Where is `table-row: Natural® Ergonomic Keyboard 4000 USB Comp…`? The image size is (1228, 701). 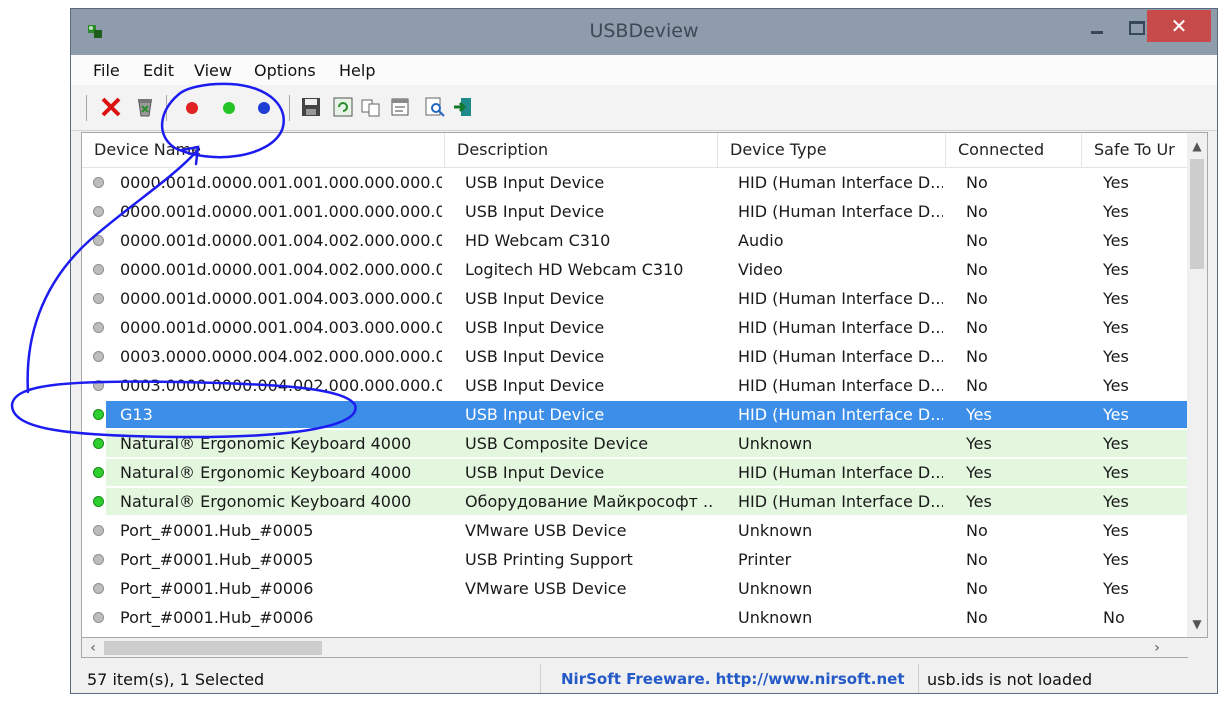
table-row: Natural® Ergonomic Keyboard 4000 USB Comp… is located at coordinates (635, 443).